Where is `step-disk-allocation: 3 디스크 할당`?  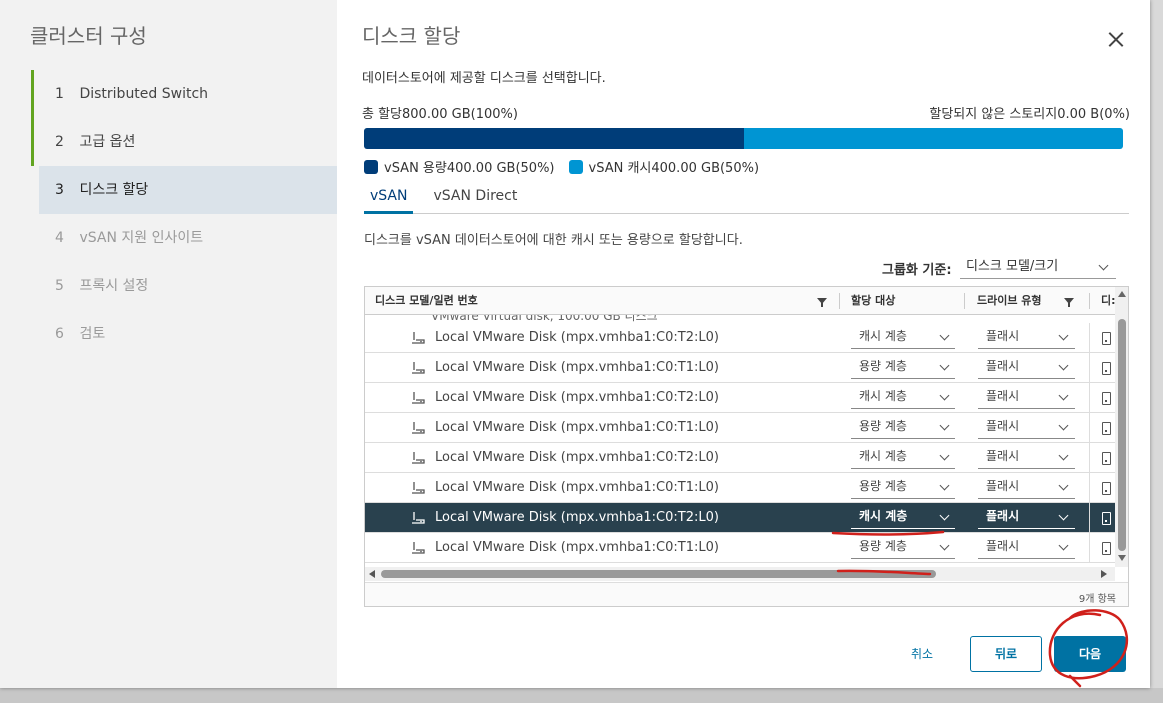 step-disk-allocation: 3 디스크 할당 is located at coordinates (188, 190).